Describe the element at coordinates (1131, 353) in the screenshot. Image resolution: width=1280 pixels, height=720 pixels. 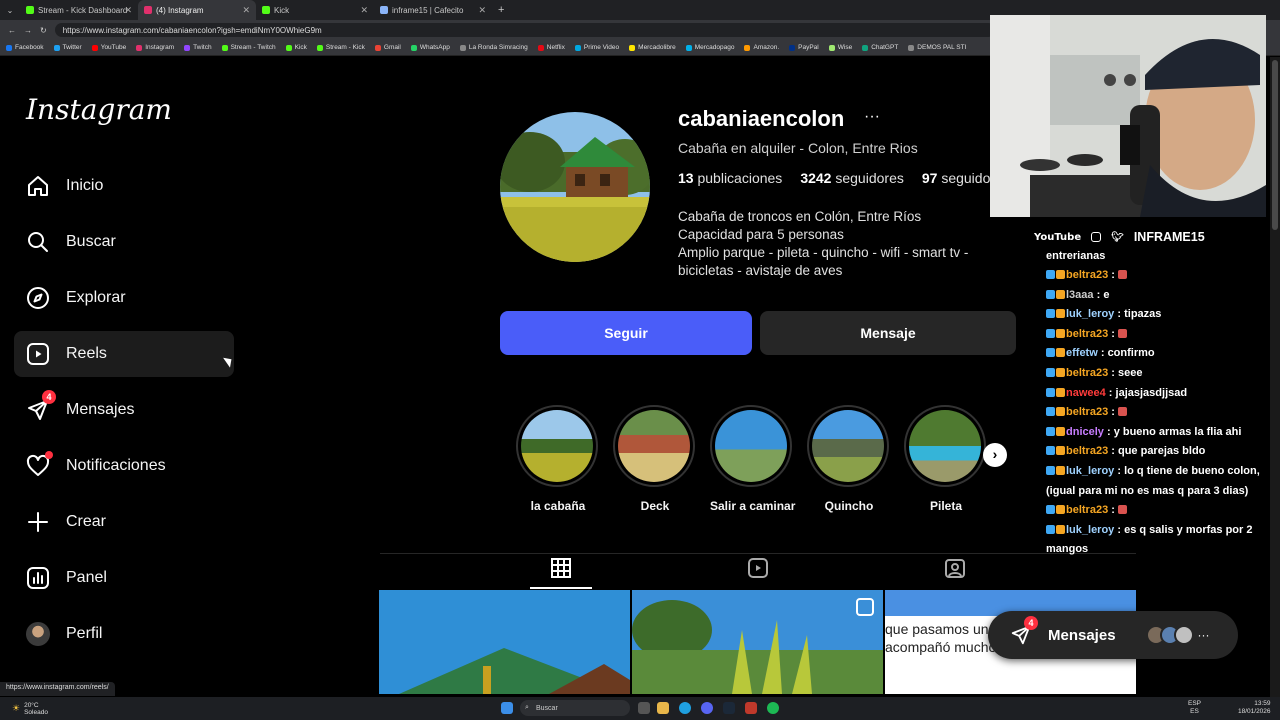
I see `chat-message: confirmo` at that location.